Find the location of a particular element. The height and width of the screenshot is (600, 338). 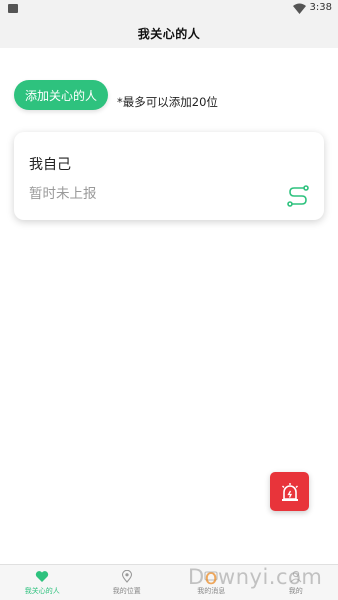

page-title: 我关心的人 is located at coordinates (169, 33).